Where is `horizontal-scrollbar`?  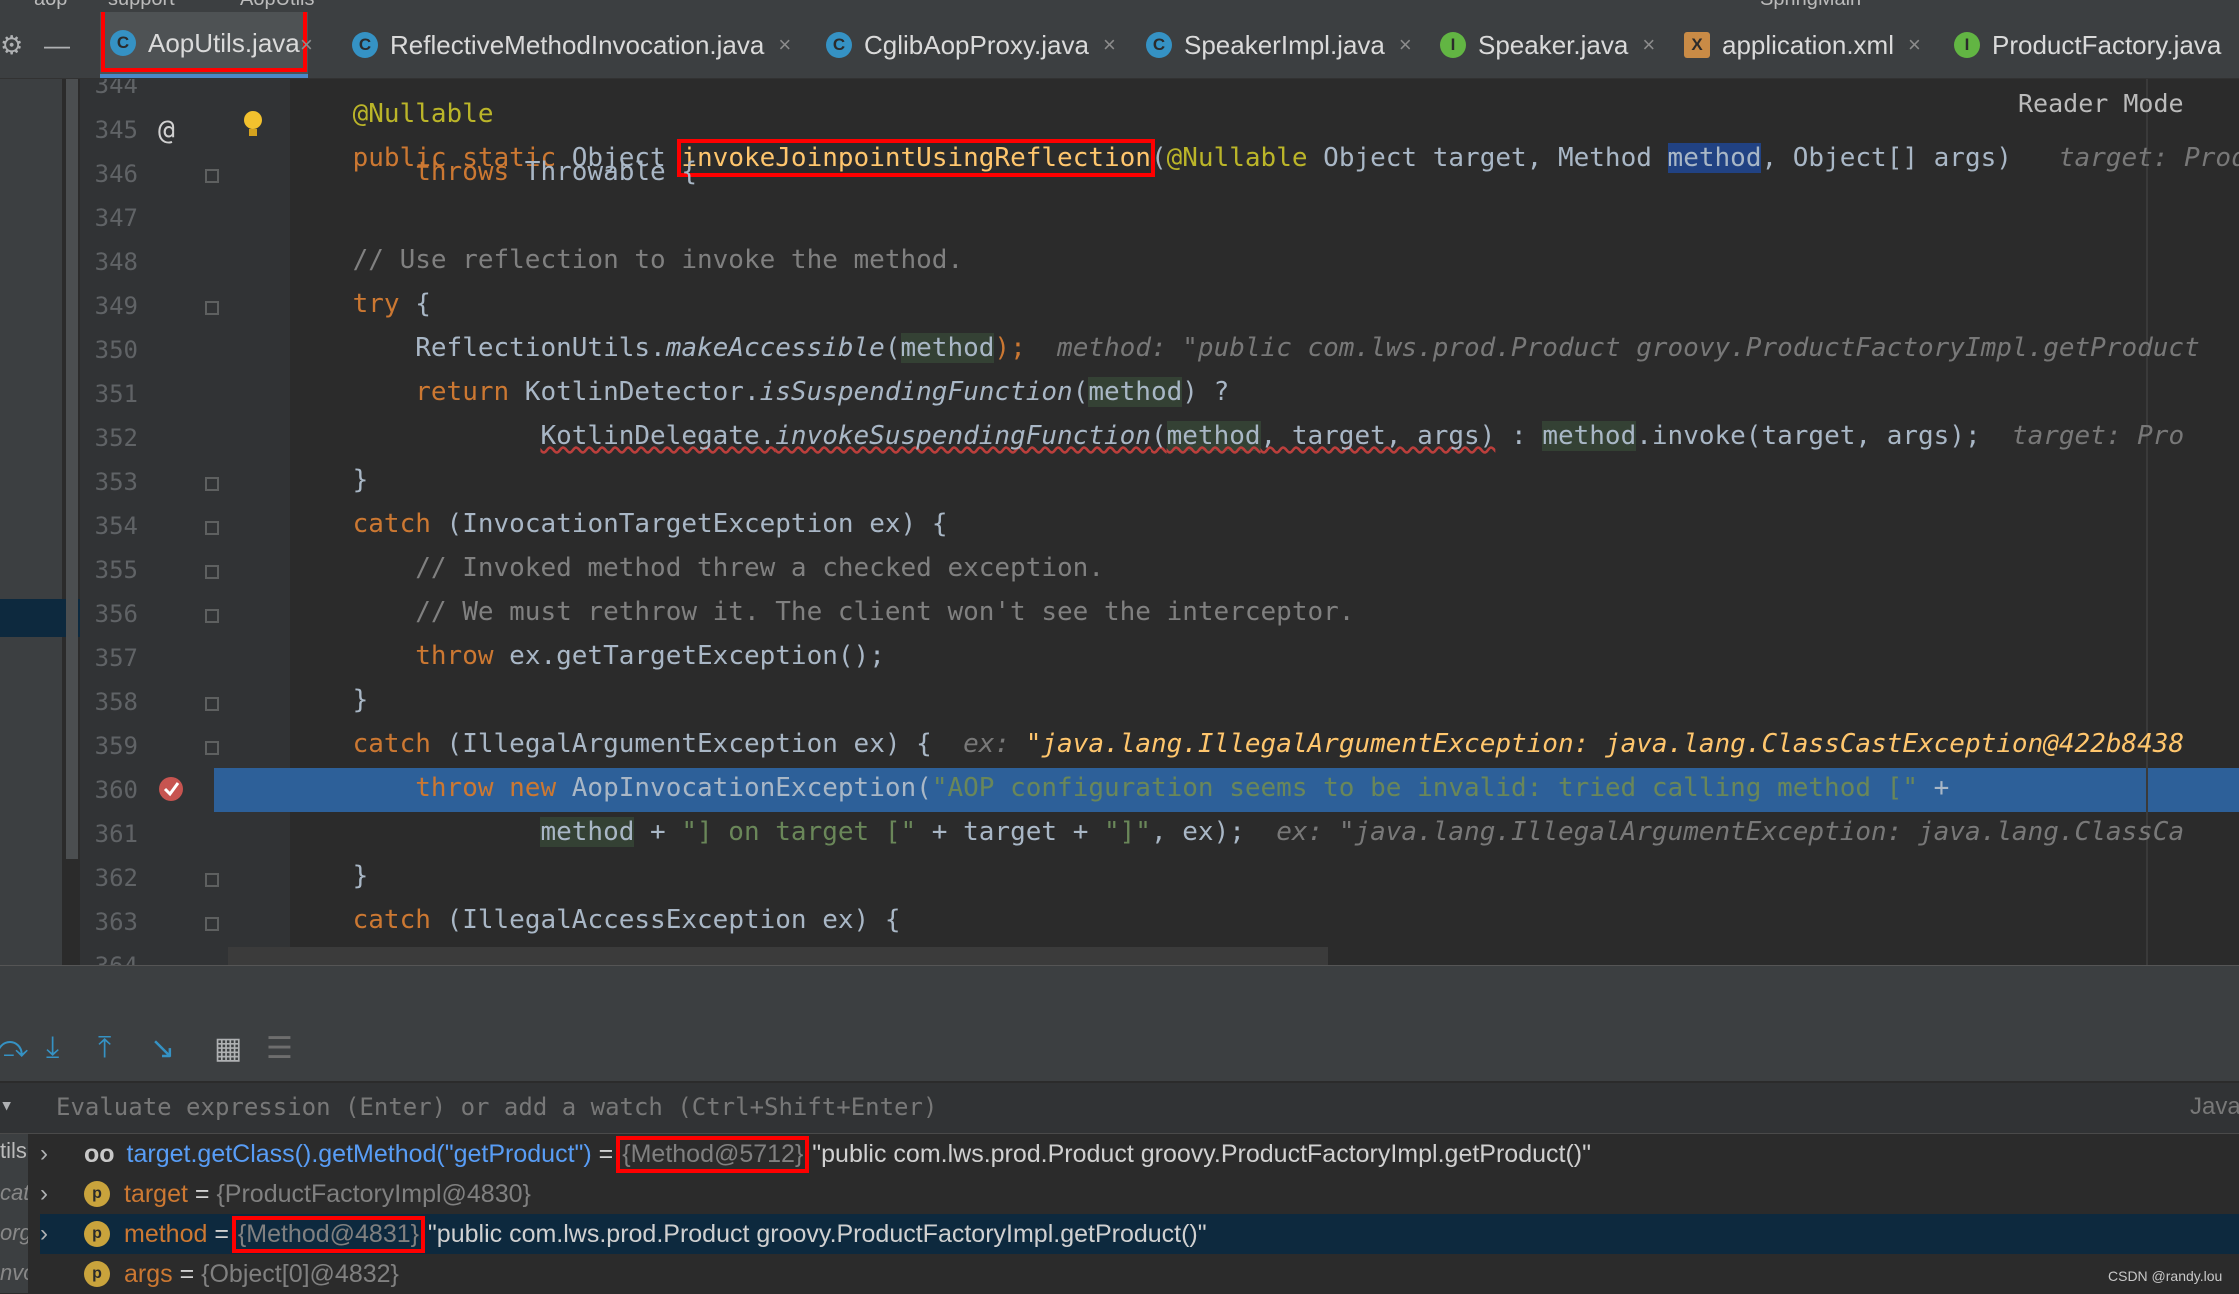
horizontal-scrollbar is located at coordinates (778, 956).